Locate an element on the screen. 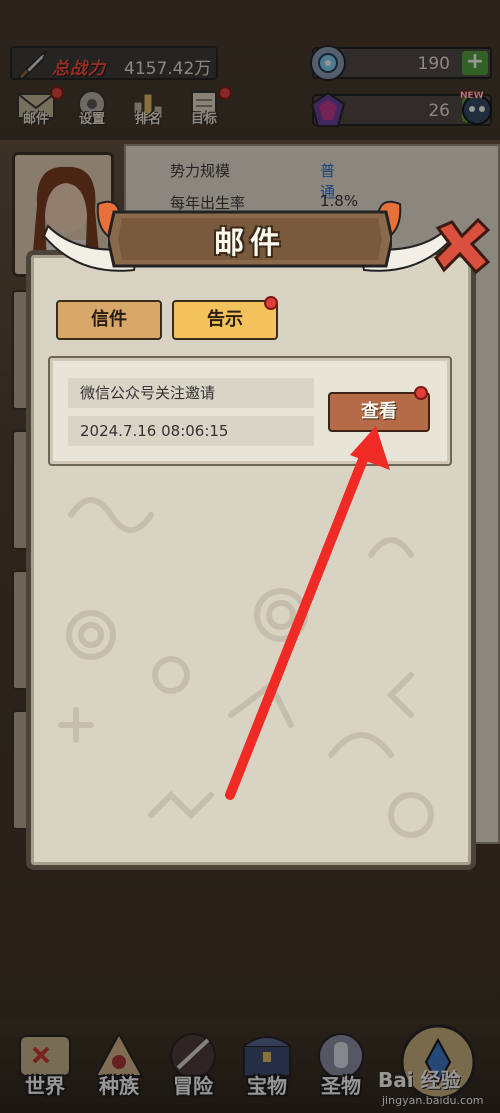  view-mail-button: 查看 is located at coordinates (379, 412).